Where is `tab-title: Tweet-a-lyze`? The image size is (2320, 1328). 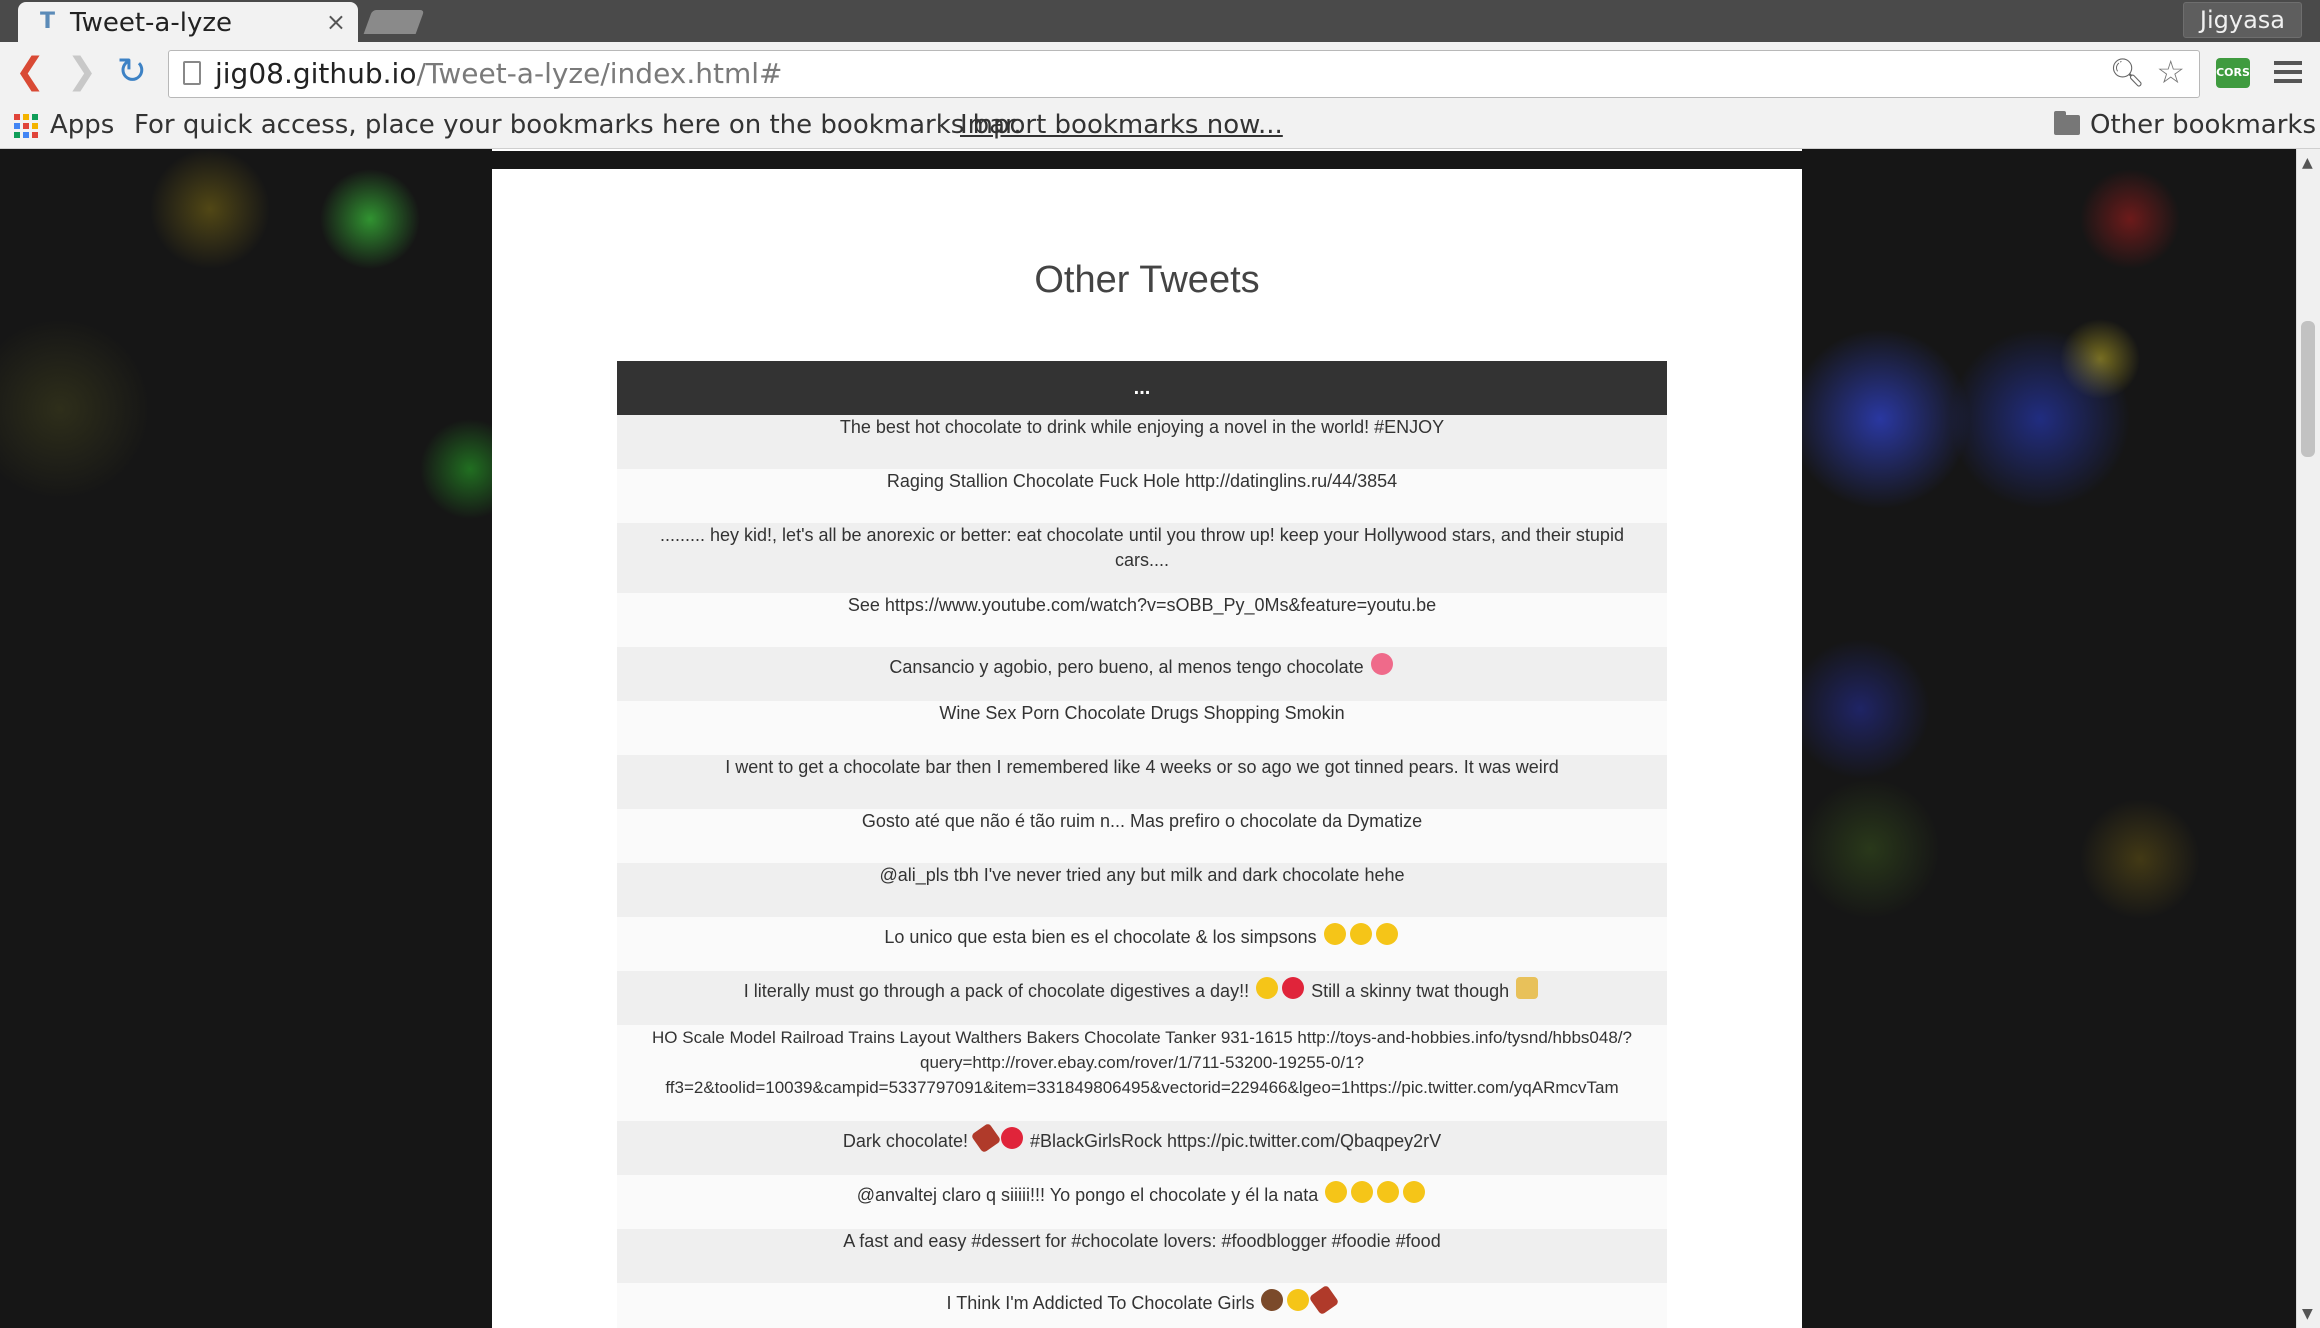 tab-title: Tweet-a-lyze is located at coordinates (151, 23).